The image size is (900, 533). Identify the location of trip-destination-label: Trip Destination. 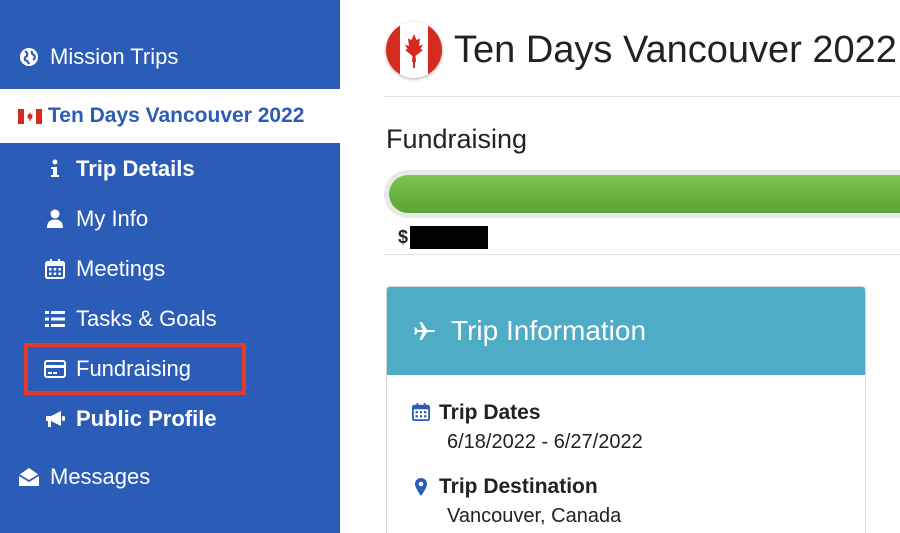
(518, 486).